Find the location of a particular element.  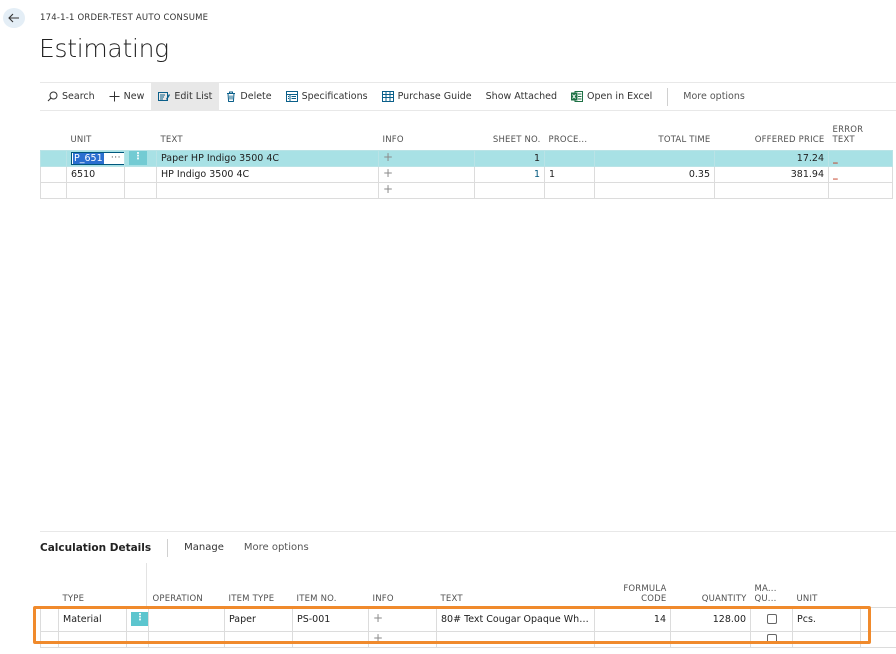

total-time-cell: 0.35 is located at coordinates (654, 174).